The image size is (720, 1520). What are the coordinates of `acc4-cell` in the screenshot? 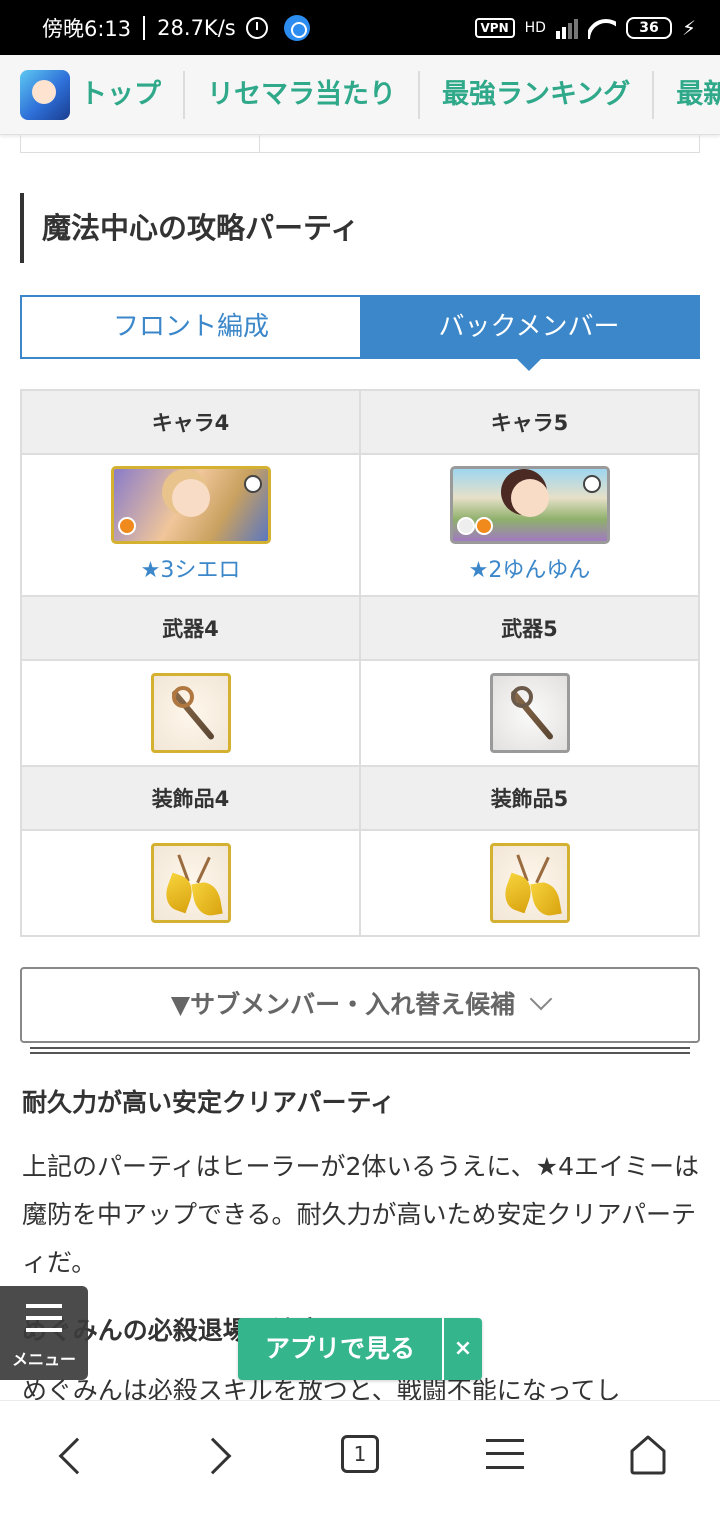 It's located at (190, 883).